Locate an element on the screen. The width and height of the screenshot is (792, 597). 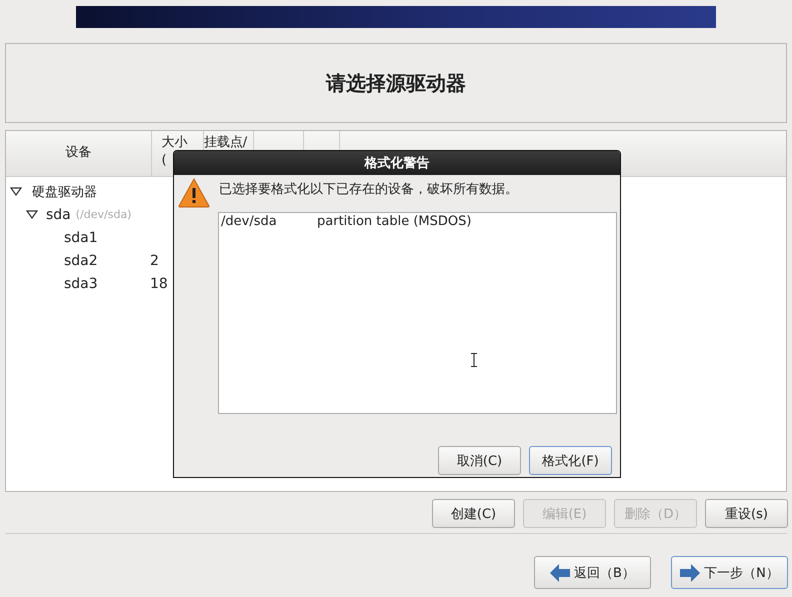
dialog-title: 格式化警告 is located at coordinates (397, 163).